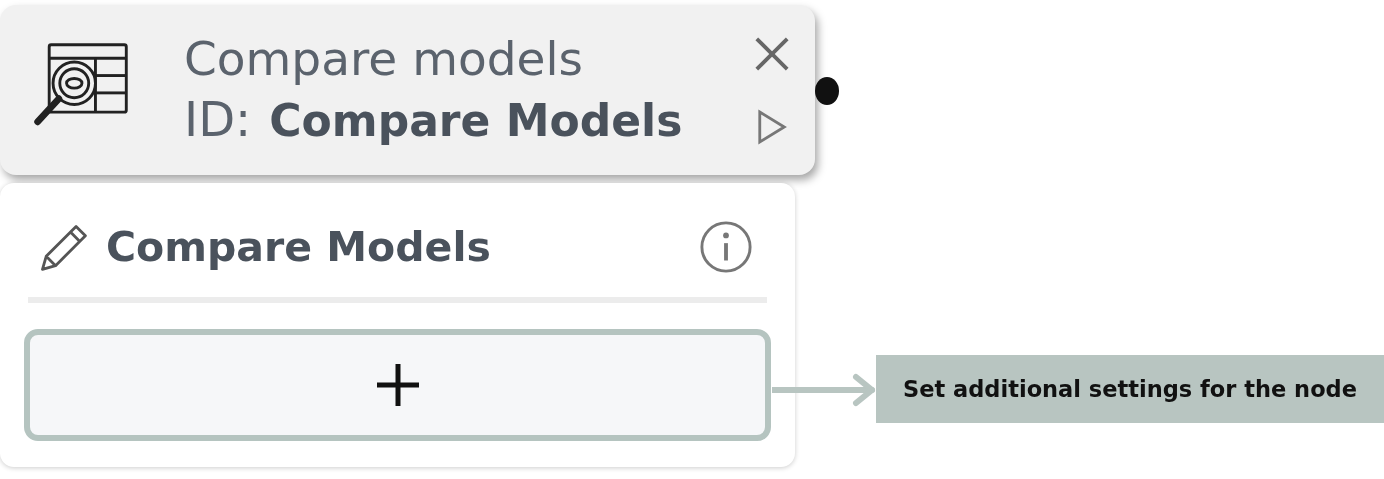  Describe the element at coordinates (299, 247) in the screenshot. I see `panel-title: Compare Models` at that location.